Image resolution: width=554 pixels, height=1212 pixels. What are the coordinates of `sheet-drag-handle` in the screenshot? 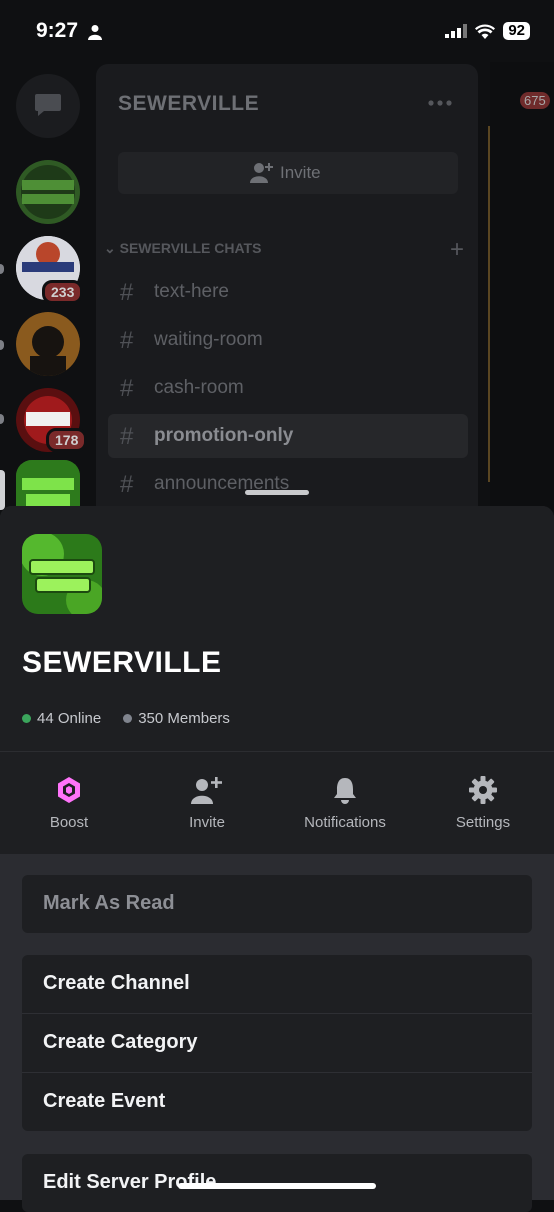 It's located at (277, 492).